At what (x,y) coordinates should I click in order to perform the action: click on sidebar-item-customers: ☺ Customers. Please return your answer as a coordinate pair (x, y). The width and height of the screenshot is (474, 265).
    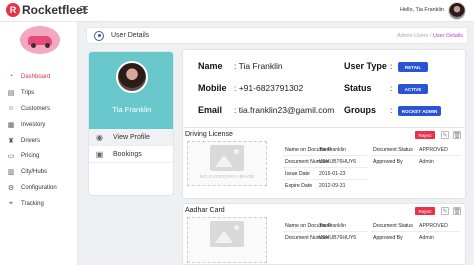
    Looking at the image, I should click on (39, 109).